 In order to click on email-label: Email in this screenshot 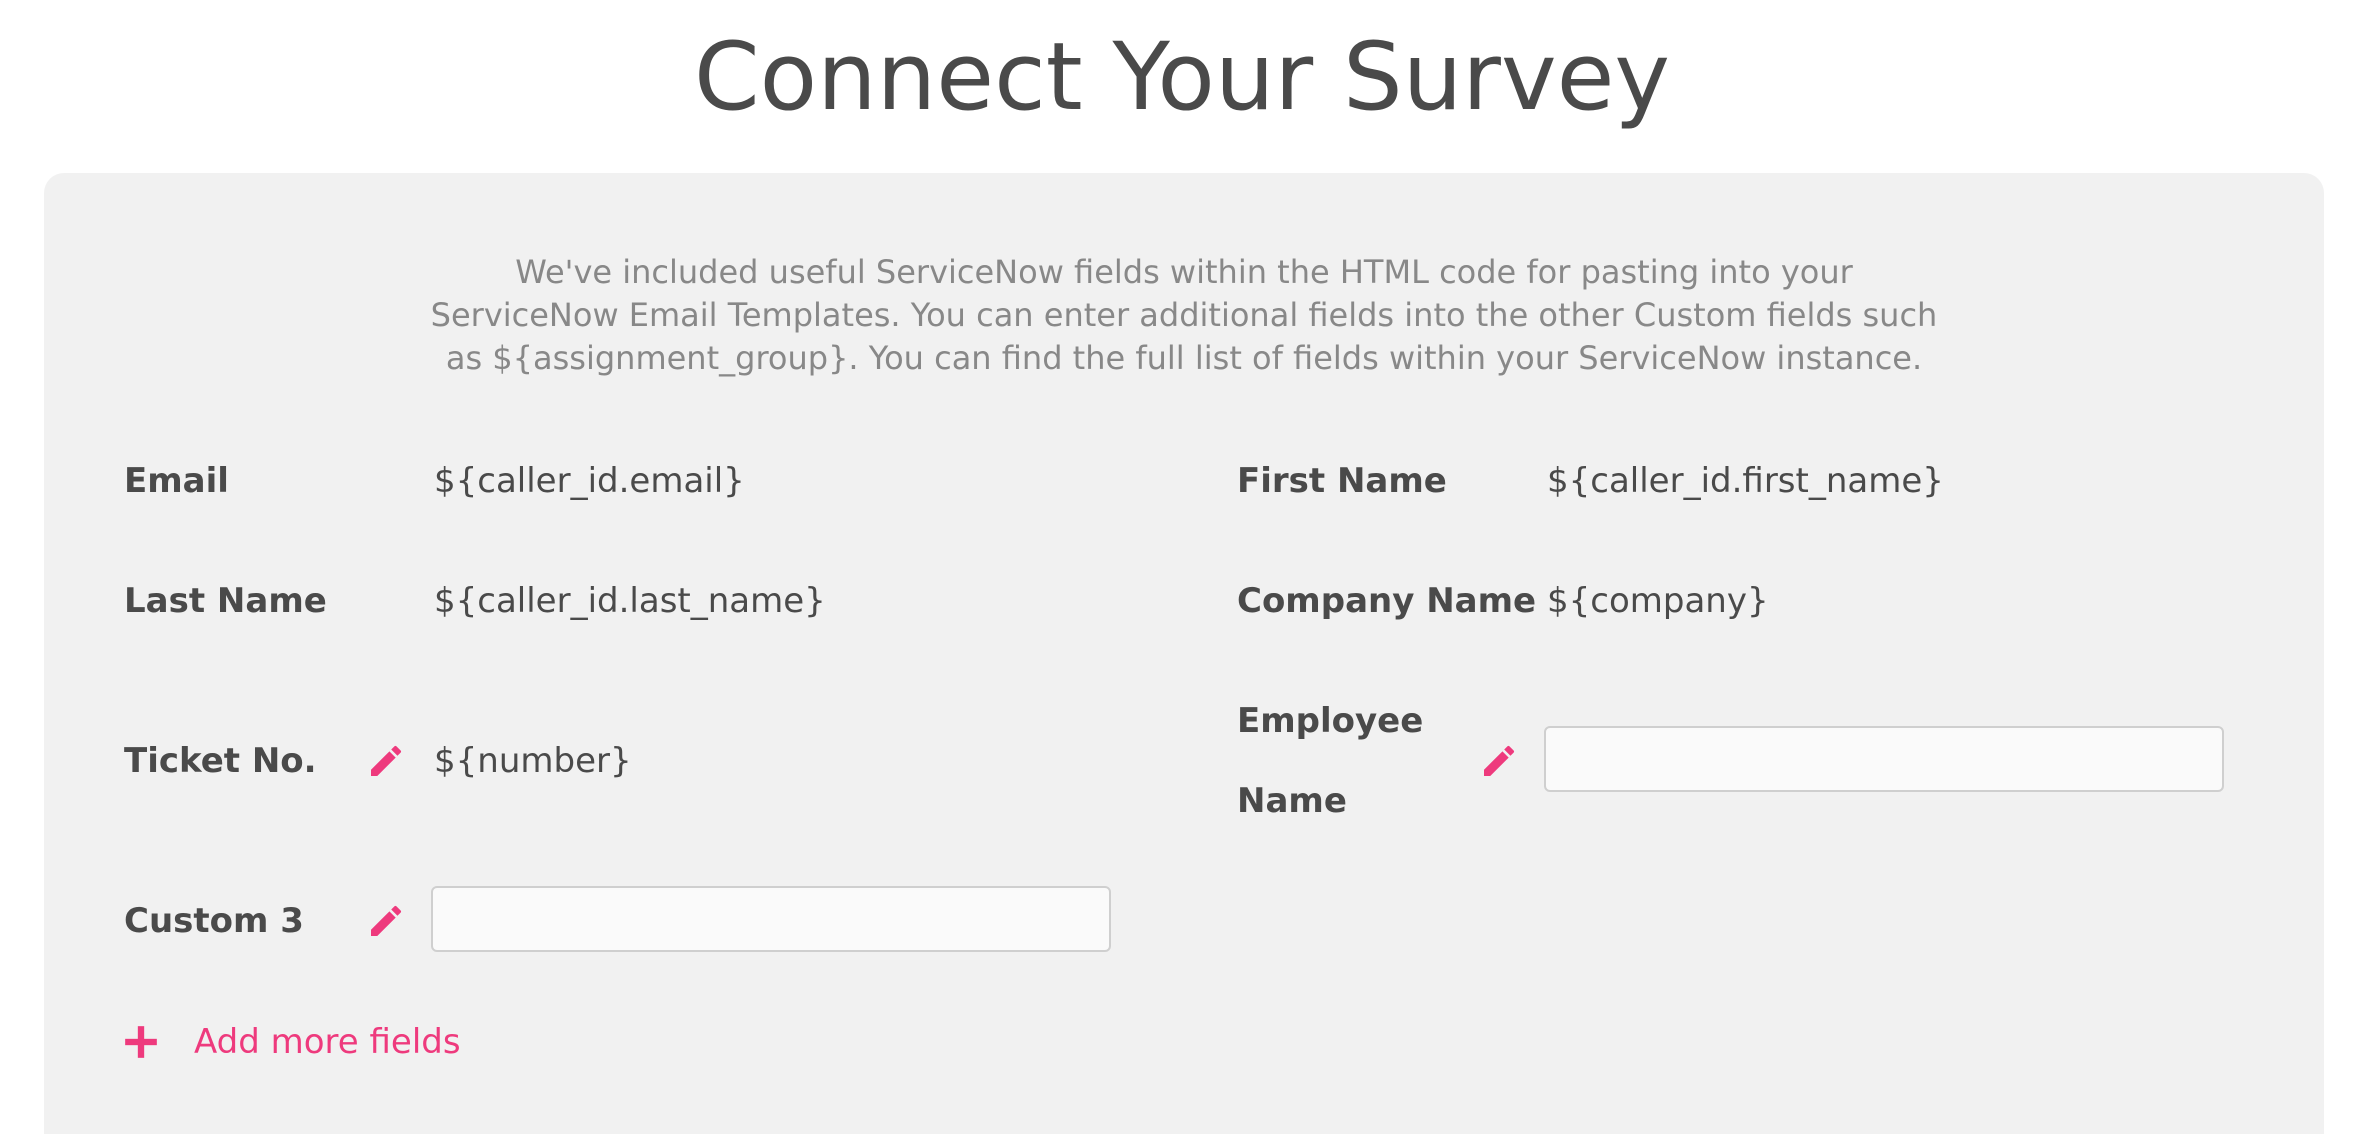, I will do `click(176, 481)`.